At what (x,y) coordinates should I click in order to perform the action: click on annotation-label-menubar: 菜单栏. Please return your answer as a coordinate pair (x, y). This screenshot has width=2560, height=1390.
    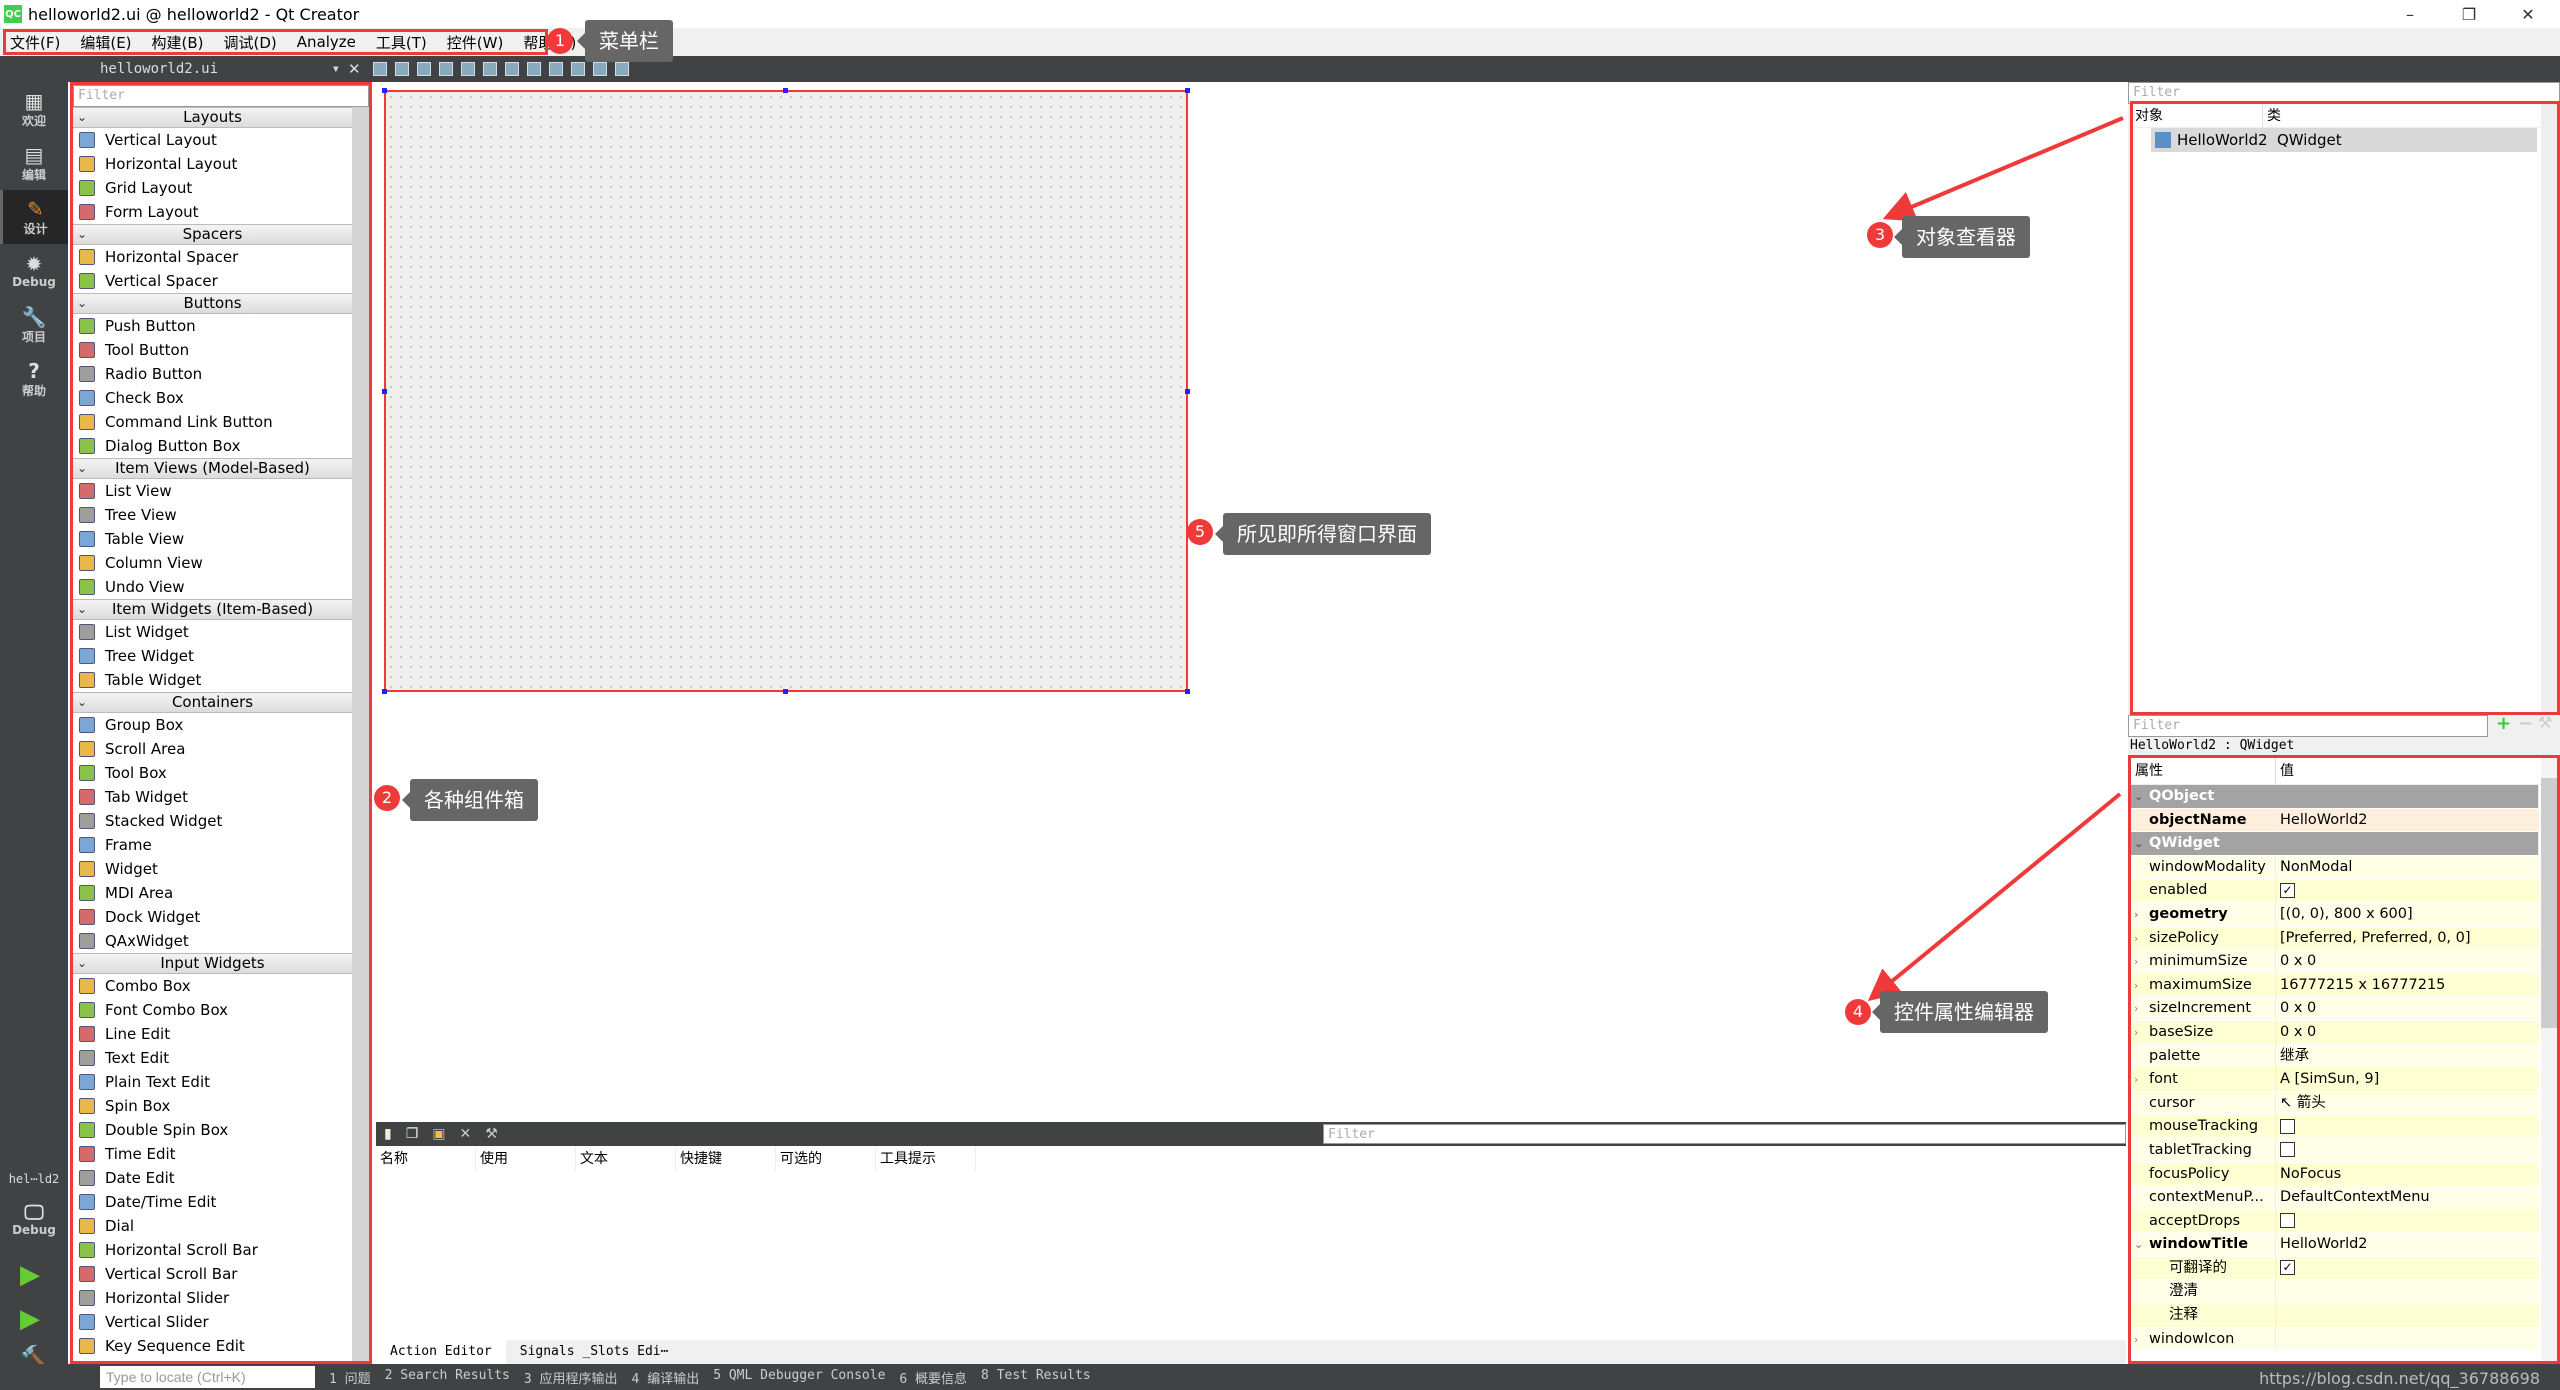
    Looking at the image, I should click on (625, 41).